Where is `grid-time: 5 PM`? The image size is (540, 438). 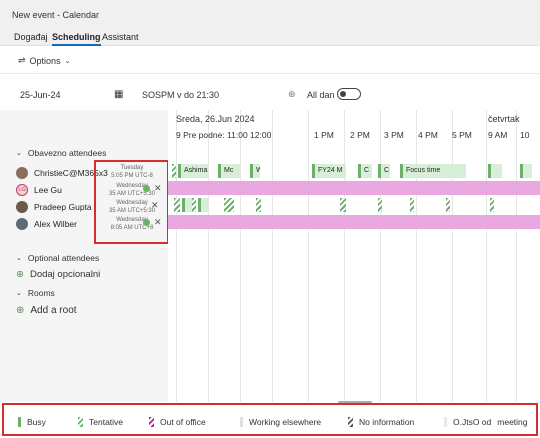 grid-time: 5 PM is located at coordinates (462, 135).